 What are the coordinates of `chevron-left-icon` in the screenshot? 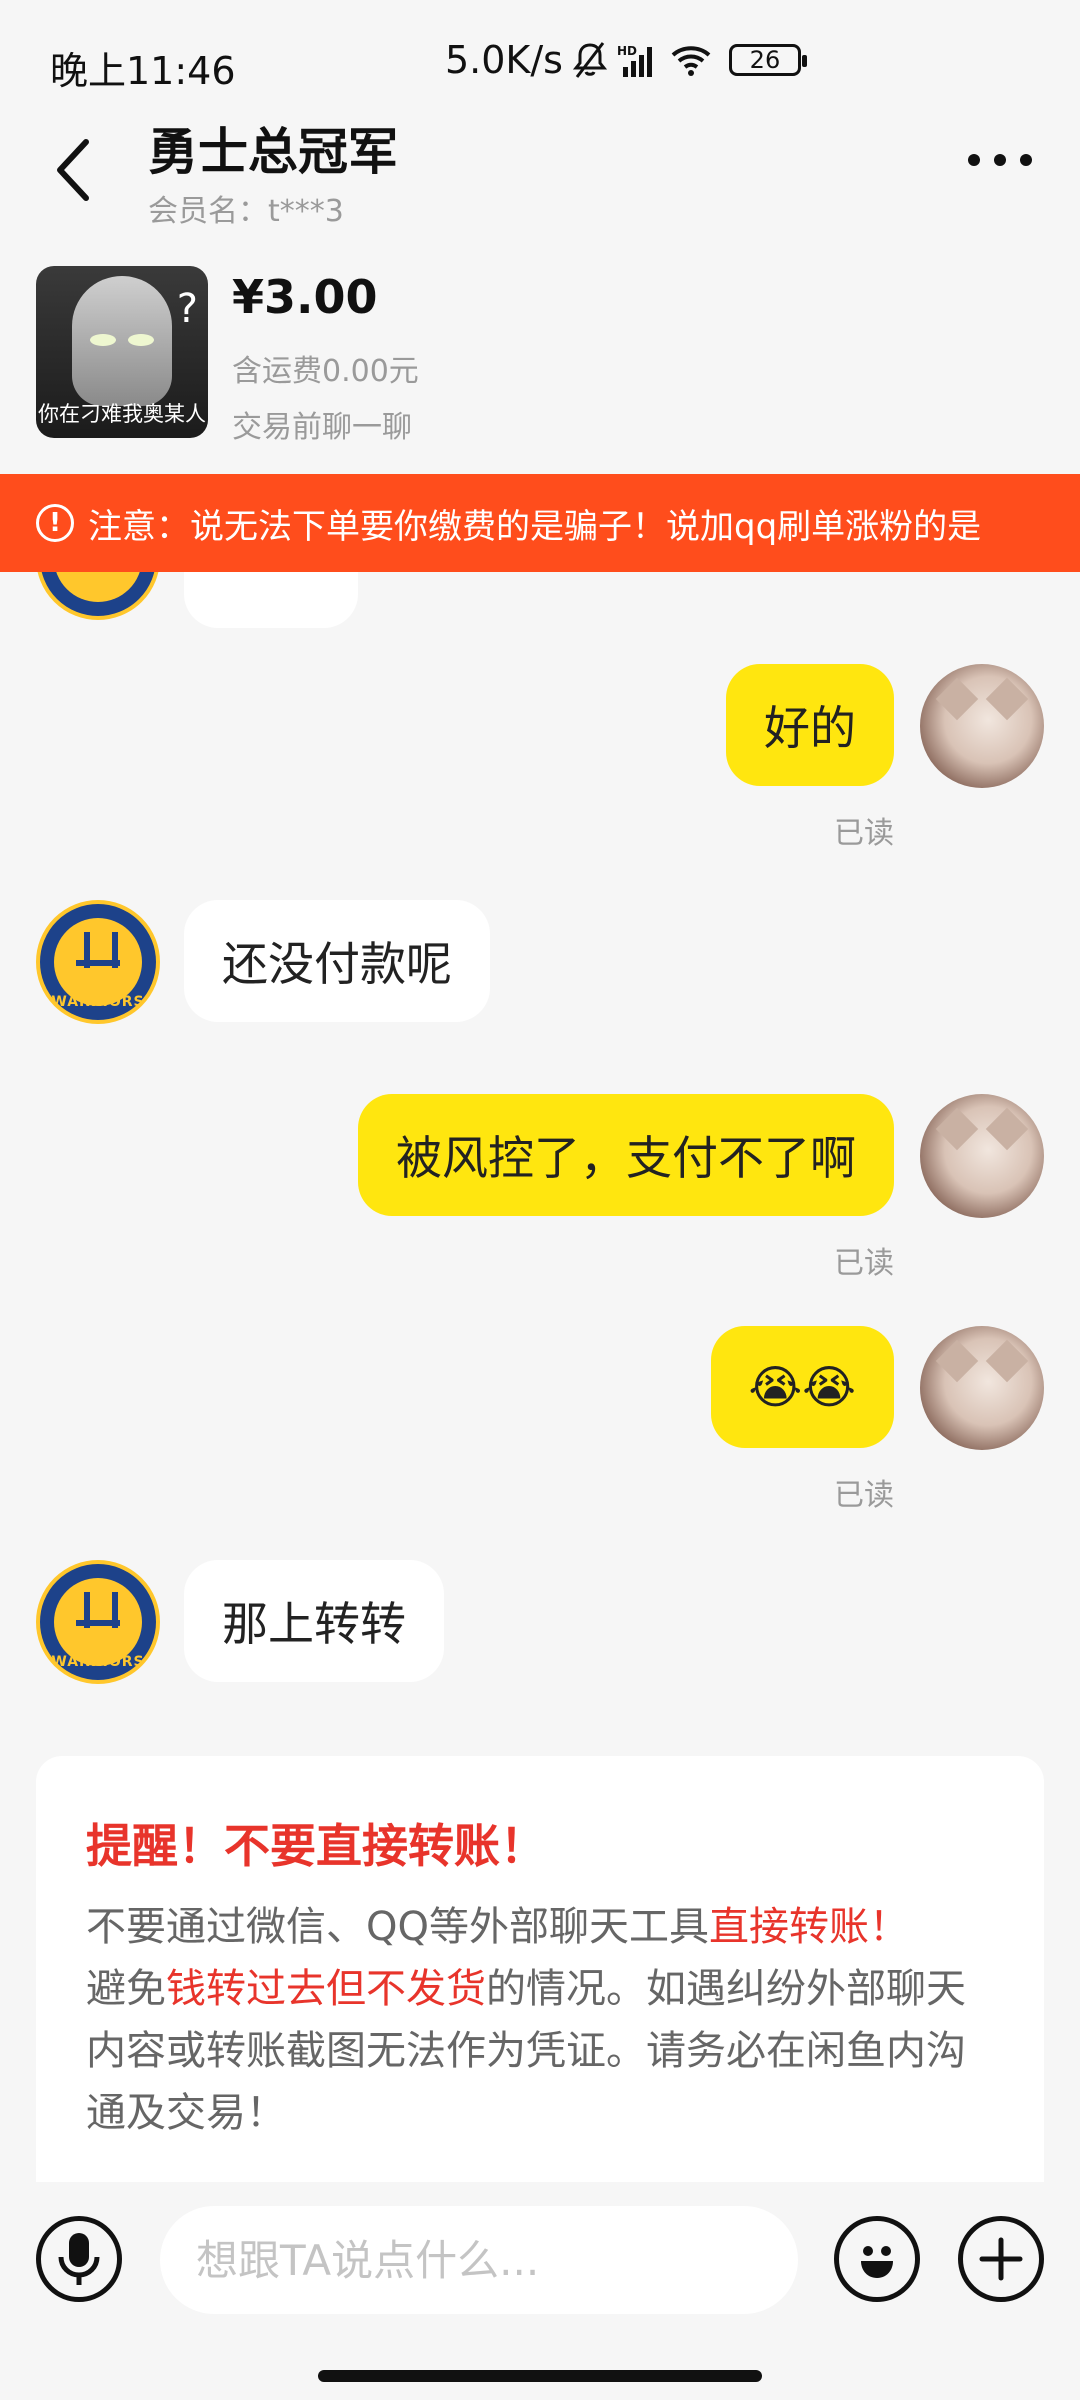 It's located at (73, 170).